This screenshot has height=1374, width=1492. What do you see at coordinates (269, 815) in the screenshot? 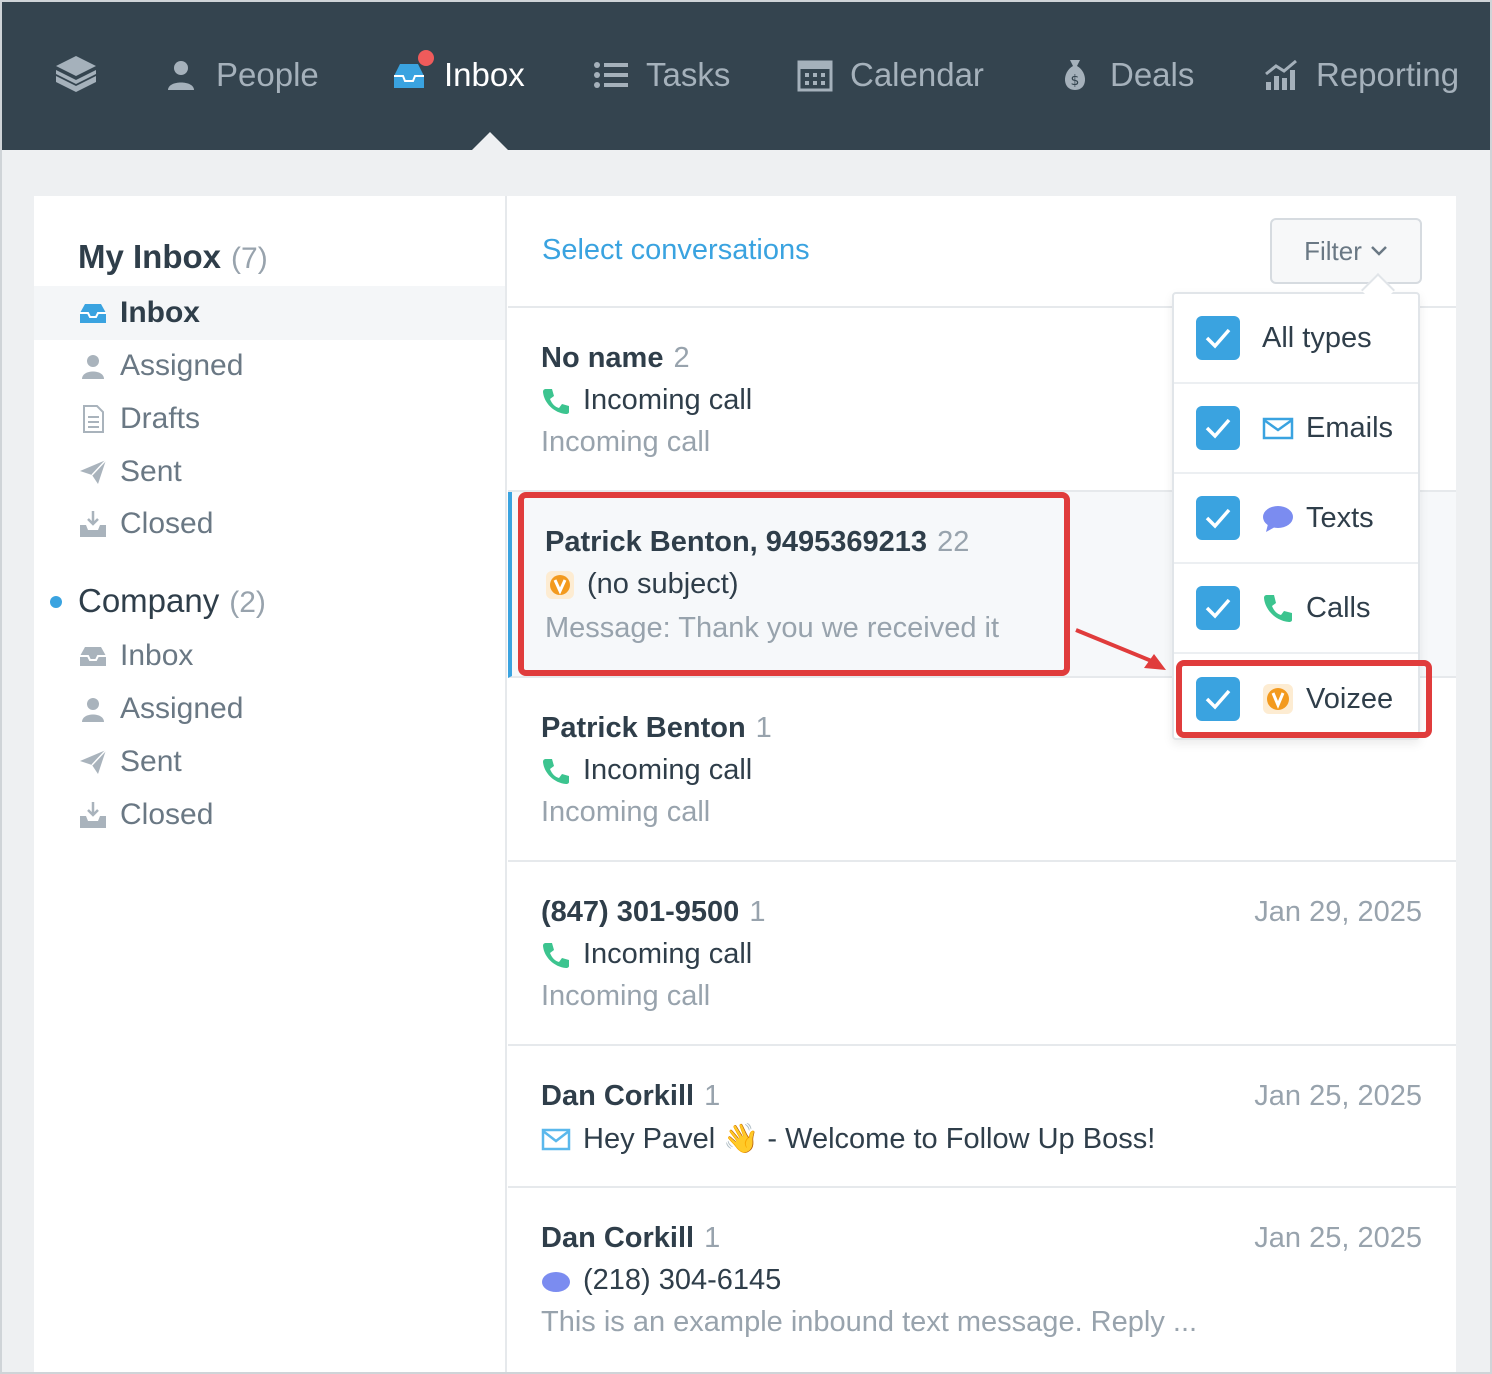
I see `sidebar-item-company-closed: Closed` at bounding box center [269, 815].